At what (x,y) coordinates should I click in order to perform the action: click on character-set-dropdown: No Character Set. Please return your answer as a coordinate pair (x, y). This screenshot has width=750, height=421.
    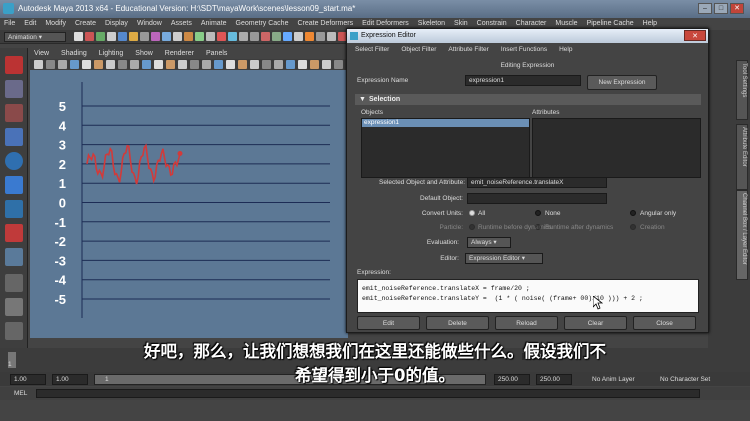
    Looking at the image, I should click on (685, 379).